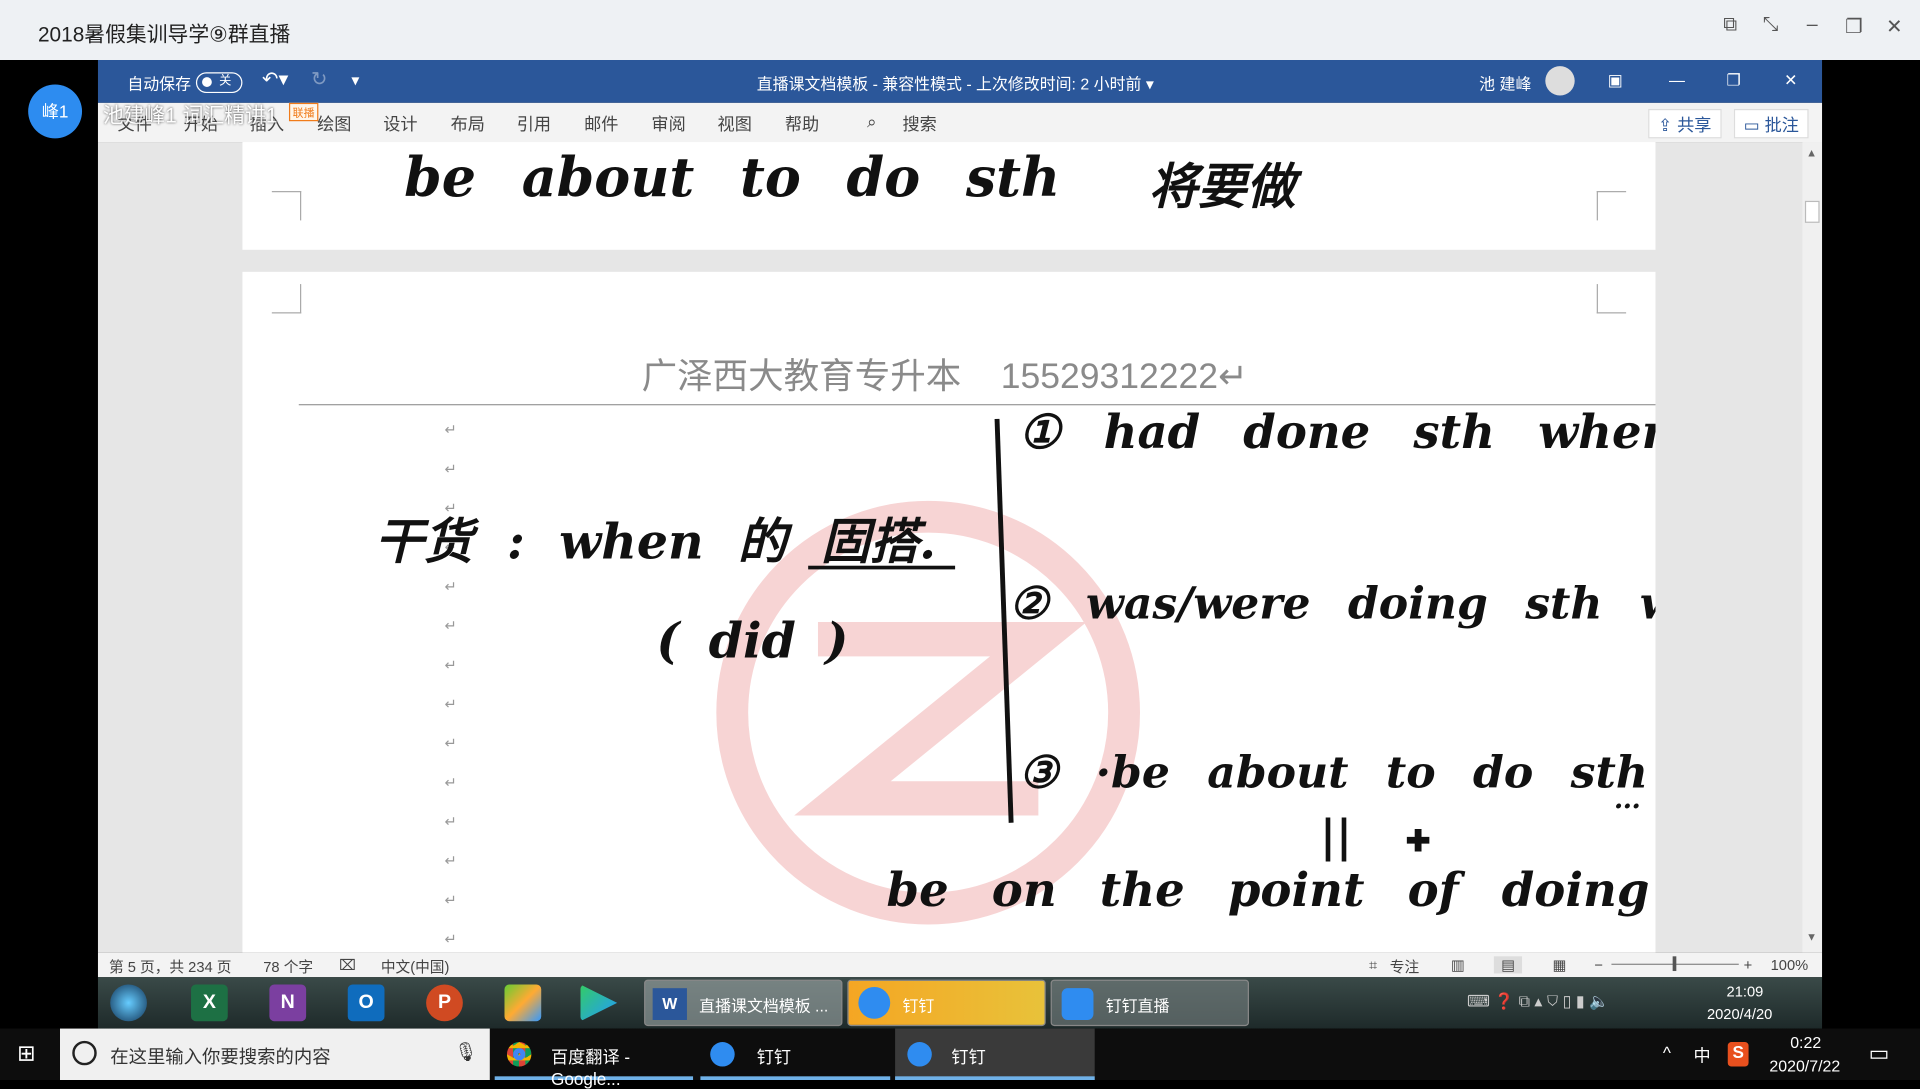  Describe the element at coordinates (1770, 26) in the screenshot. I see `fullscreen-icon: ⤡` at that location.